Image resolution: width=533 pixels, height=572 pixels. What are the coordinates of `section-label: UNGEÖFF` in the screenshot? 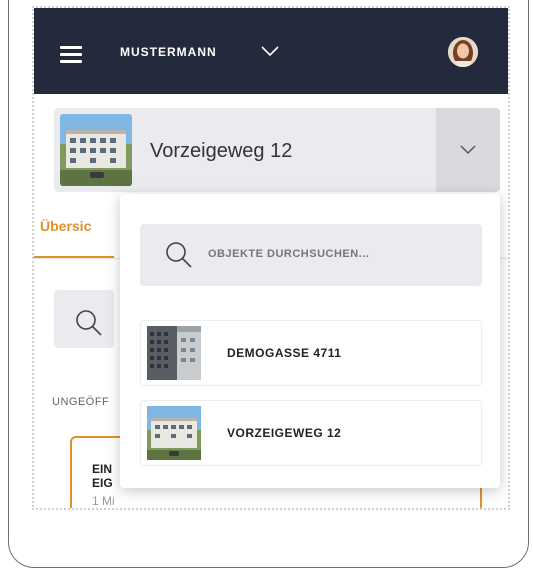 It's located at (81, 402).